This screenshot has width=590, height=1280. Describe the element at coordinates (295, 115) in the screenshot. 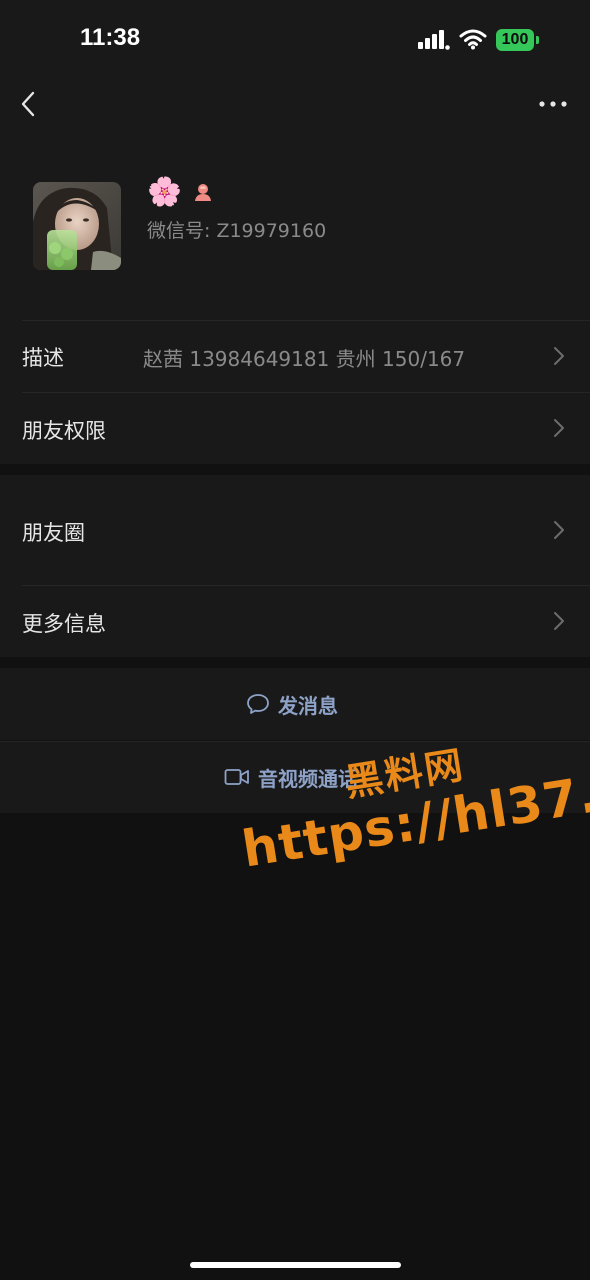

I see `nav-bar` at that location.